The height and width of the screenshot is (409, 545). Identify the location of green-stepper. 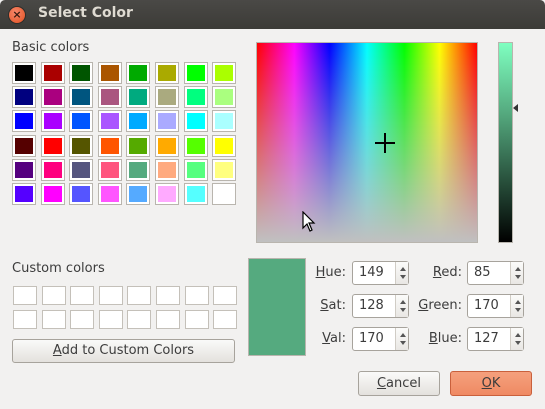
(516, 306).